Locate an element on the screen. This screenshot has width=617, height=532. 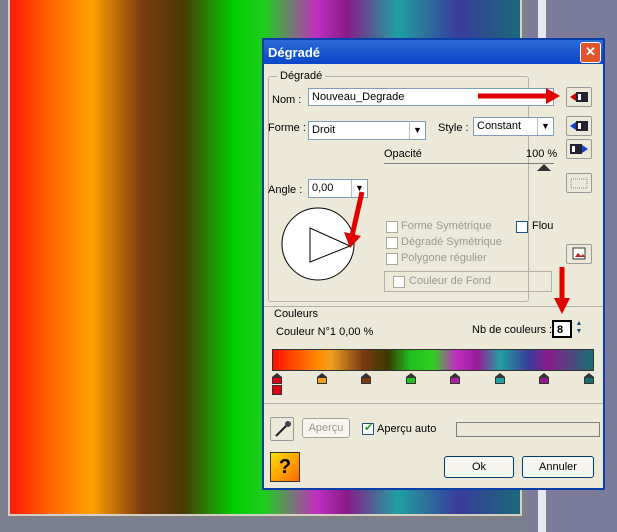
arrow-to-save is located at coordinates (519, 96).